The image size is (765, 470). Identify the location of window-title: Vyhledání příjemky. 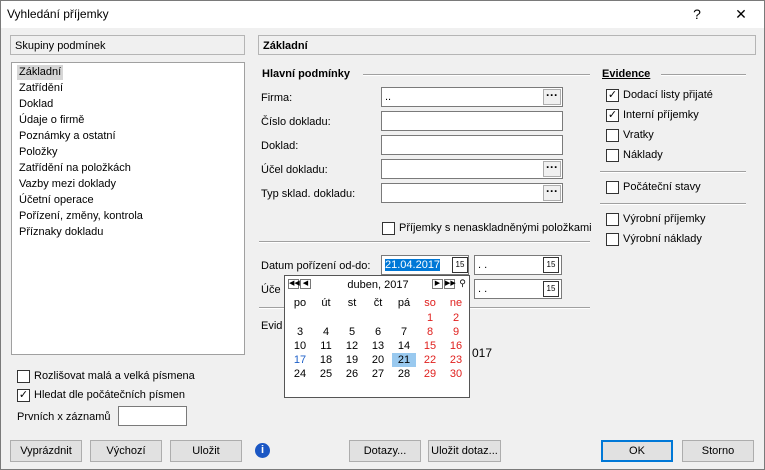
(58, 14).